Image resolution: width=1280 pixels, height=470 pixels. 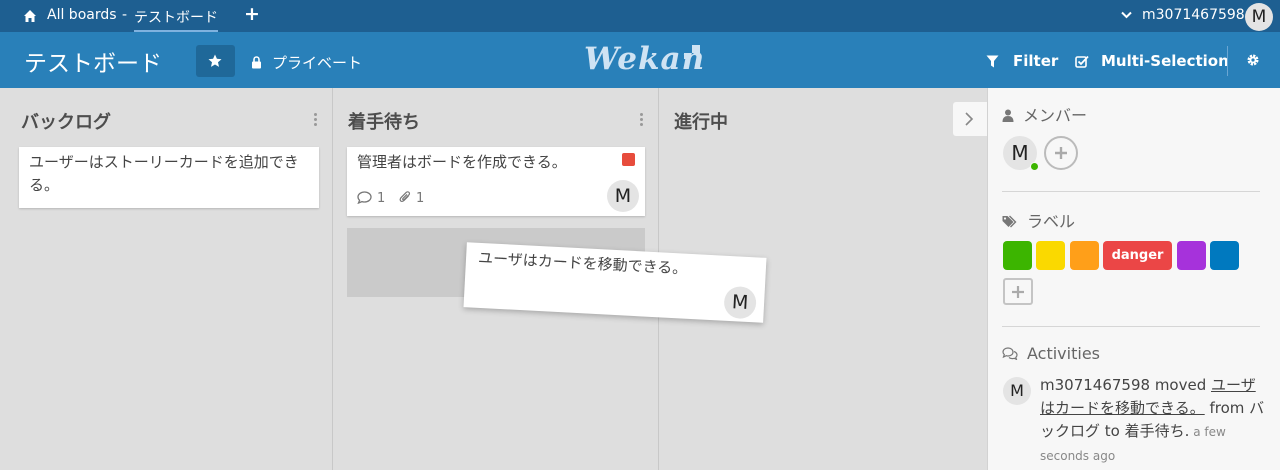 I want to click on label-yellow, so click(x=1050, y=255).